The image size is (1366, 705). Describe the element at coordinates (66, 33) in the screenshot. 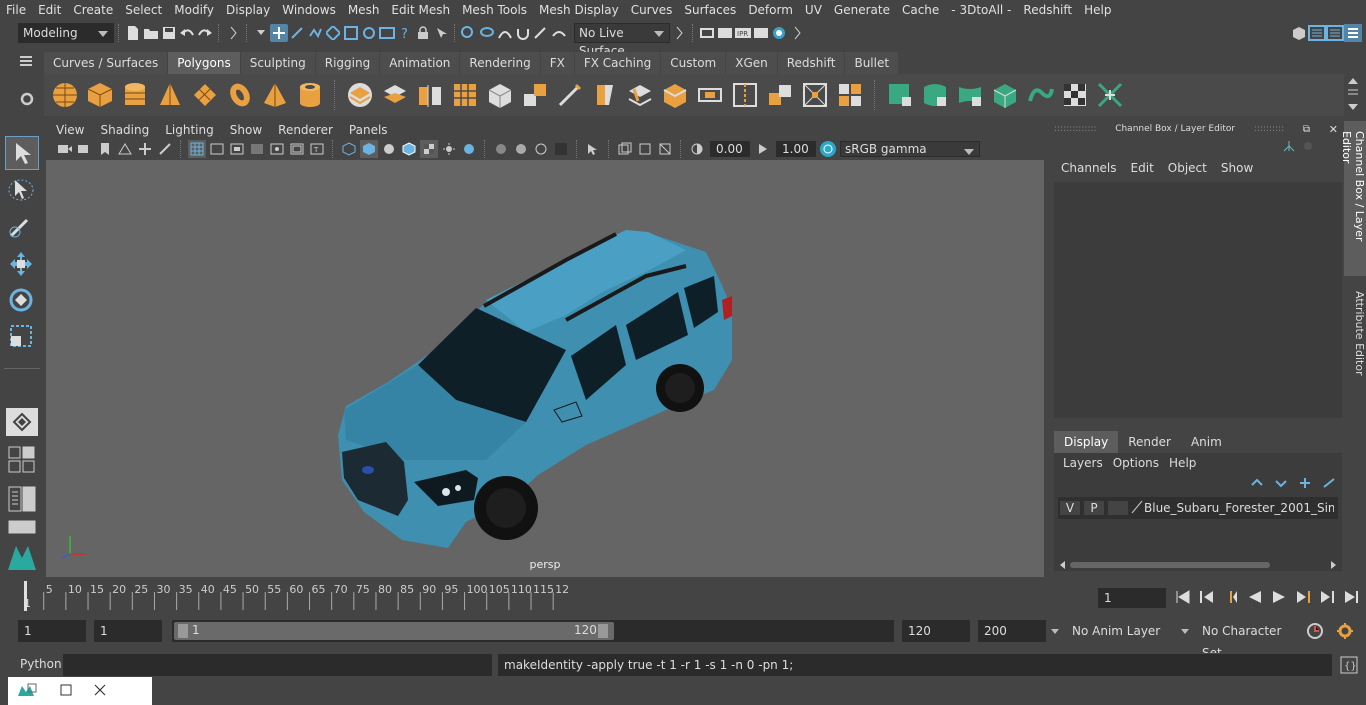

I see `mode-selector: Modeling` at that location.